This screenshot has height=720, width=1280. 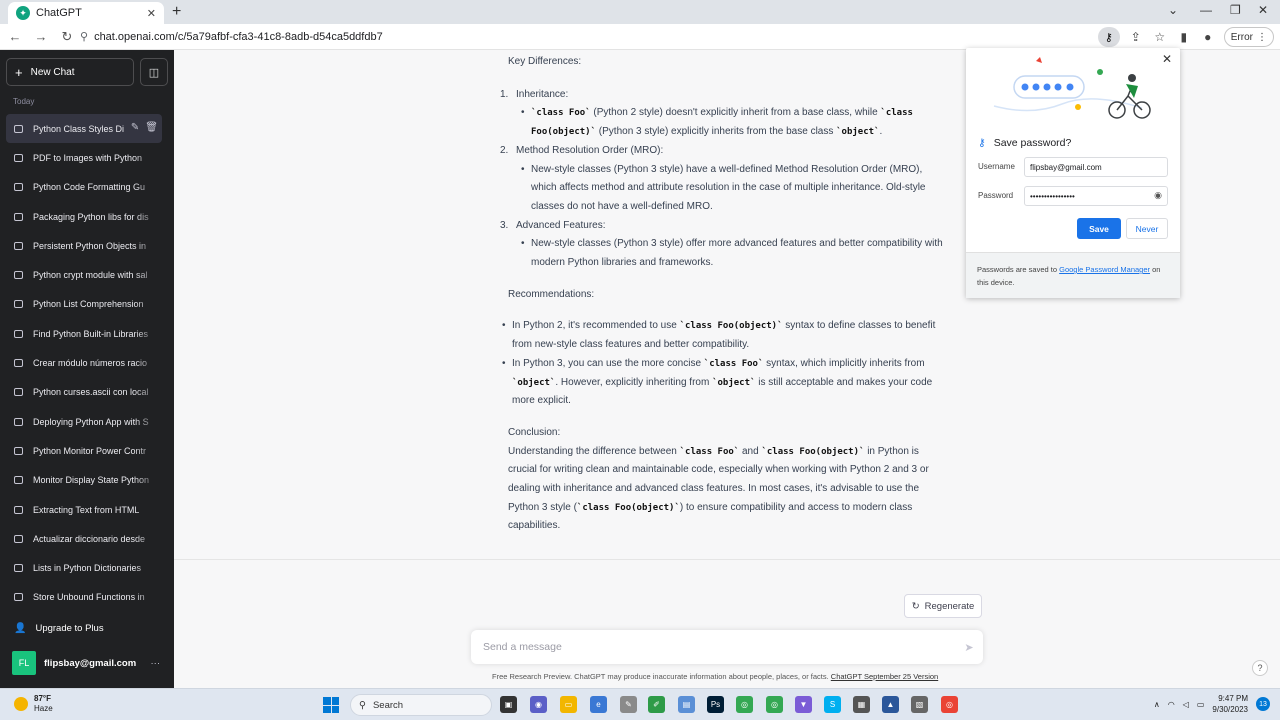 What do you see at coordinates (538, 704) in the screenshot?
I see `chat-app-icon: ◉` at bounding box center [538, 704].